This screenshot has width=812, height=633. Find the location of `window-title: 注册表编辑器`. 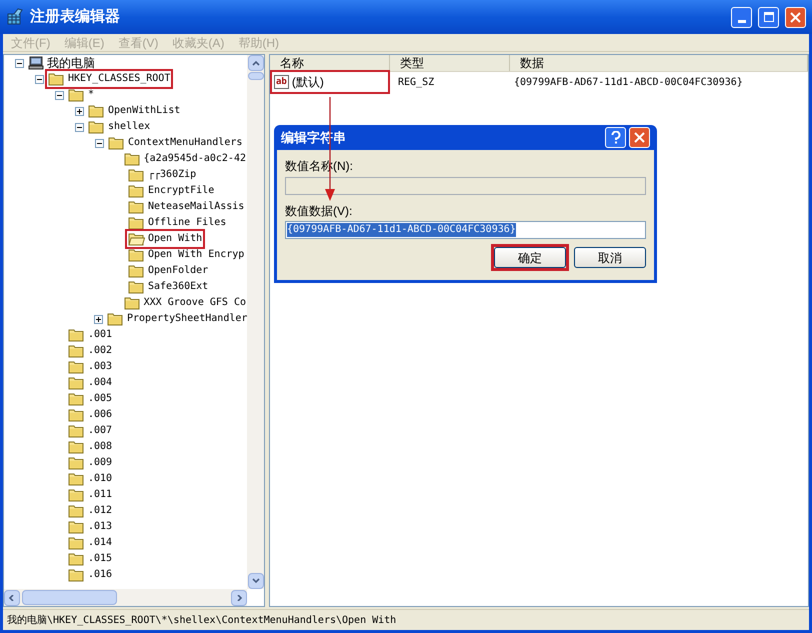

window-title: 注册表编辑器 is located at coordinates (75, 16).